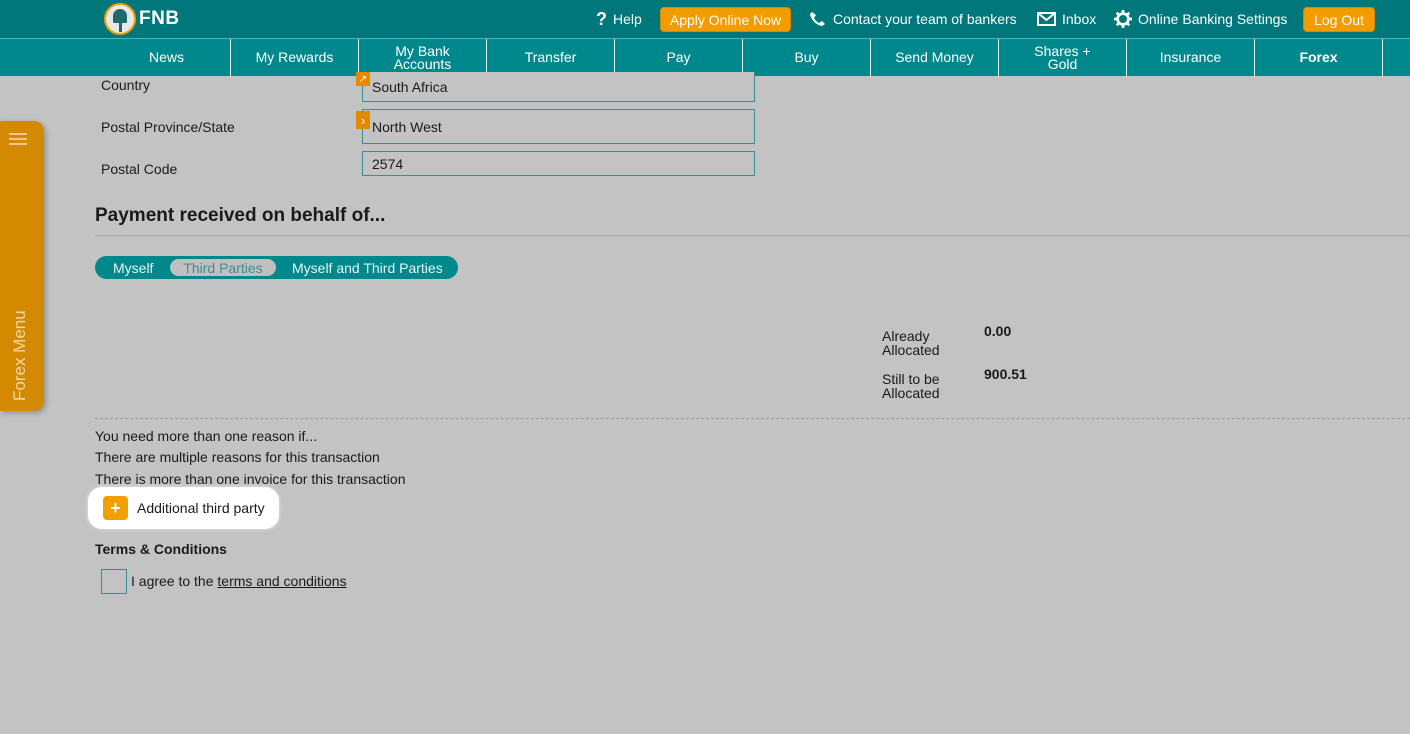  Describe the element at coordinates (911, 386) in the screenshot. I see `still-to-allocate-label: Still to be Allocated` at that location.